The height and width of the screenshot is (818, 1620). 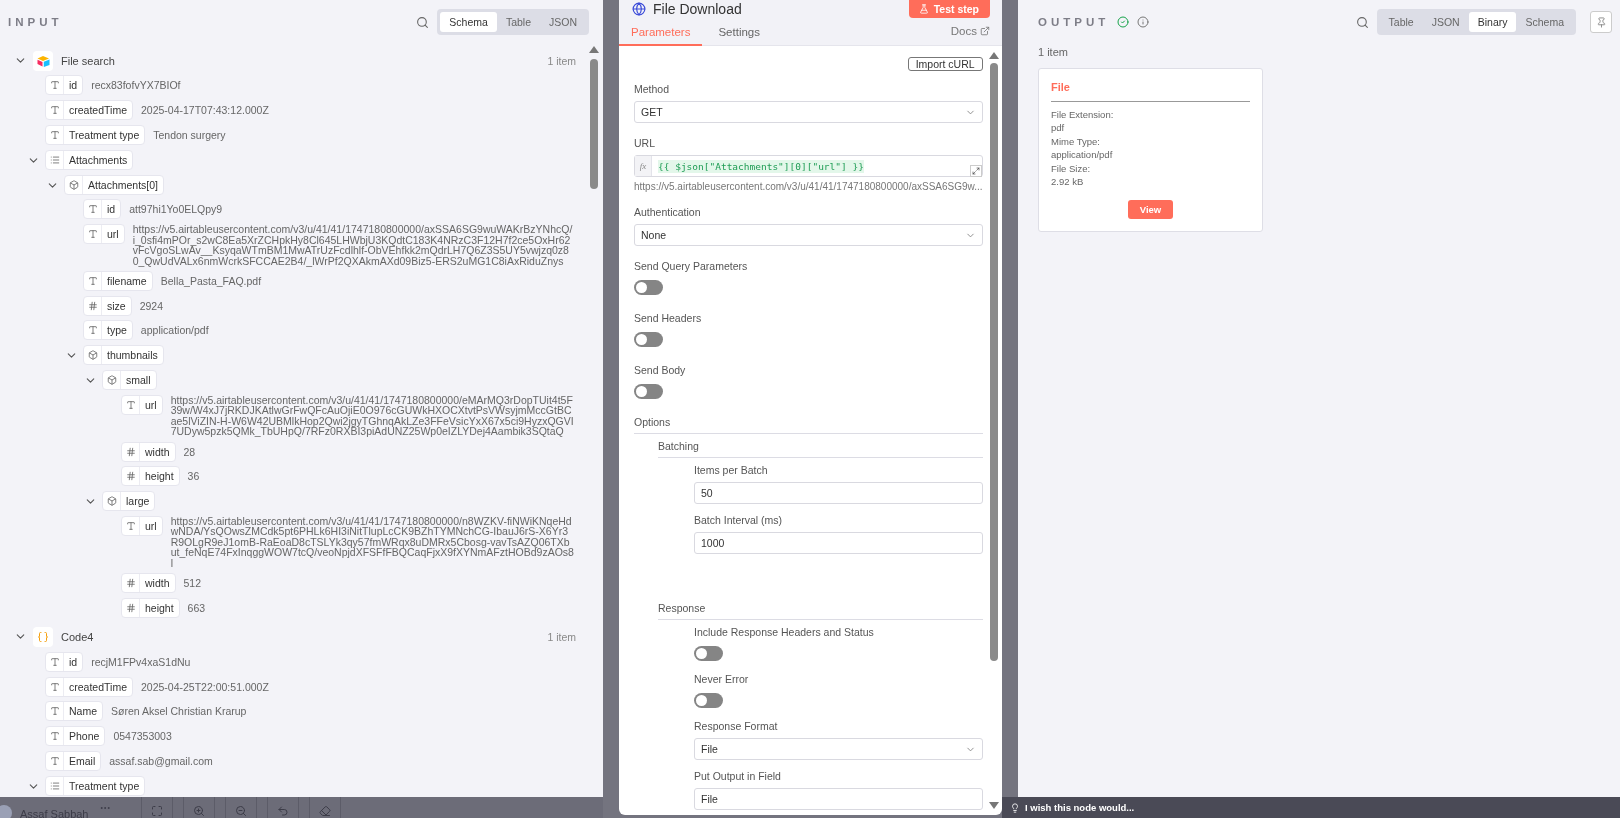 What do you see at coordinates (784, 632) in the screenshot?
I see `field-label: Include Response Headers and Status` at bounding box center [784, 632].